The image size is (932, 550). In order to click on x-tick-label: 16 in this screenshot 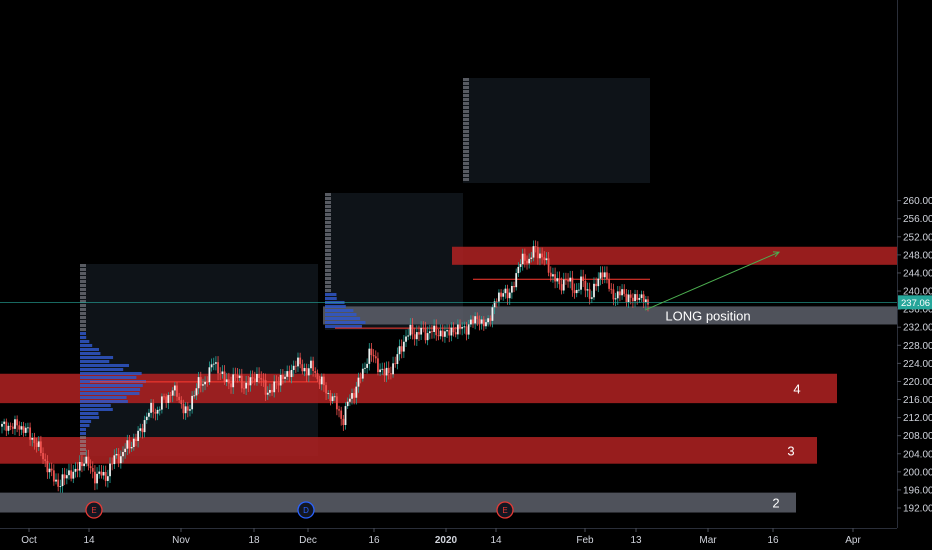, I will do `click(773, 540)`.